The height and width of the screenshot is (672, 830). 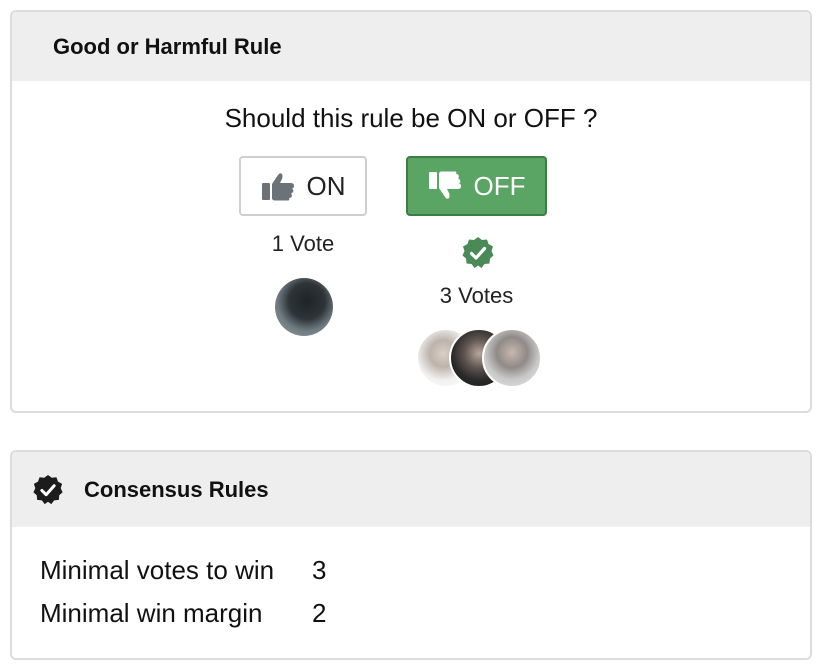 What do you see at coordinates (176, 489) in the screenshot?
I see `consensus-card-title: Consensus Rules` at bounding box center [176, 489].